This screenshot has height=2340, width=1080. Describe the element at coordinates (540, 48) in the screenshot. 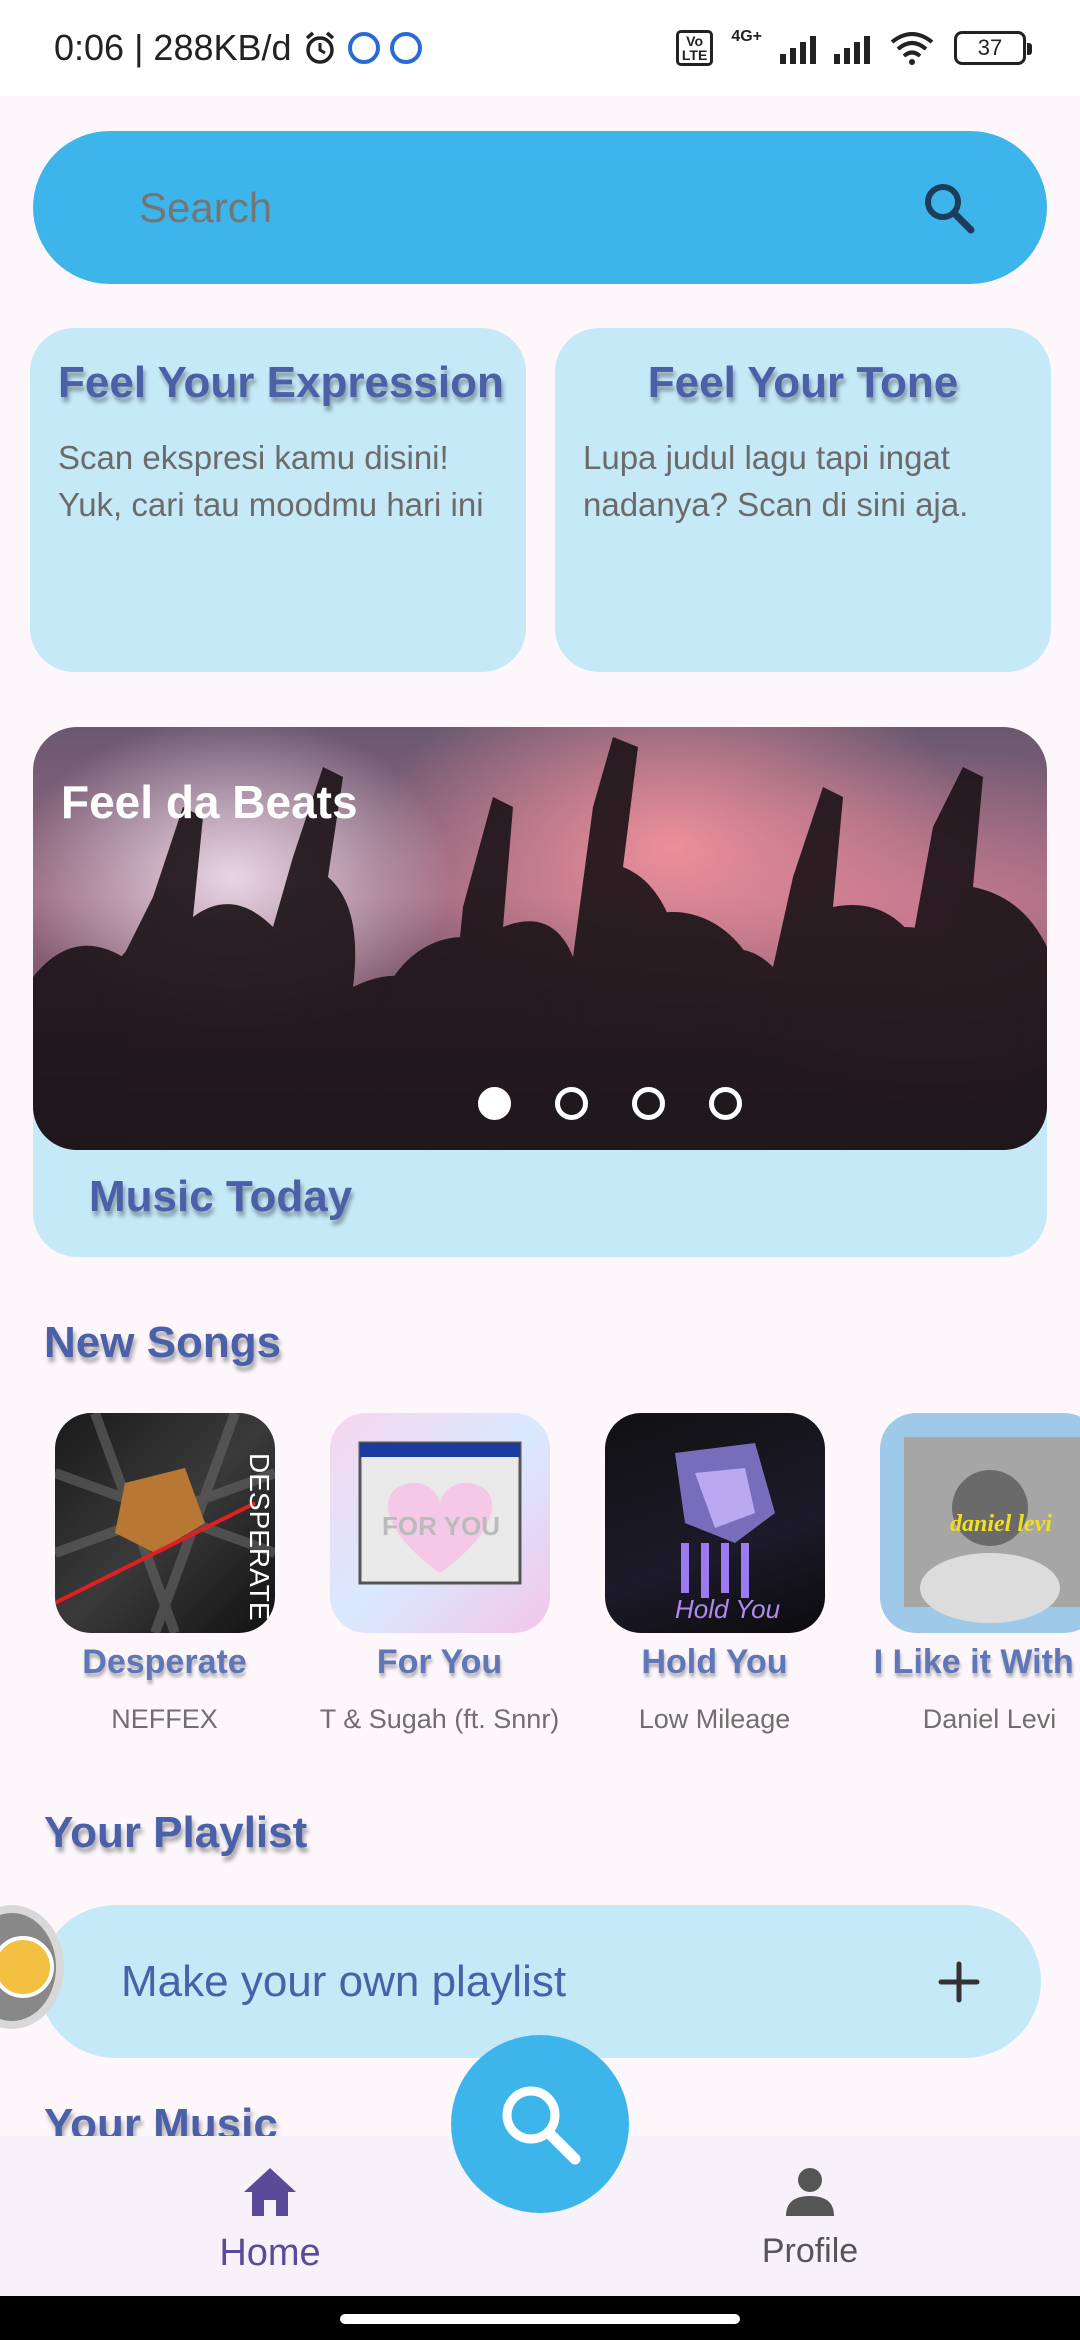

I see `status-bar: 0:06 | 288KB/d Vo LTE 4G+ 37` at that location.